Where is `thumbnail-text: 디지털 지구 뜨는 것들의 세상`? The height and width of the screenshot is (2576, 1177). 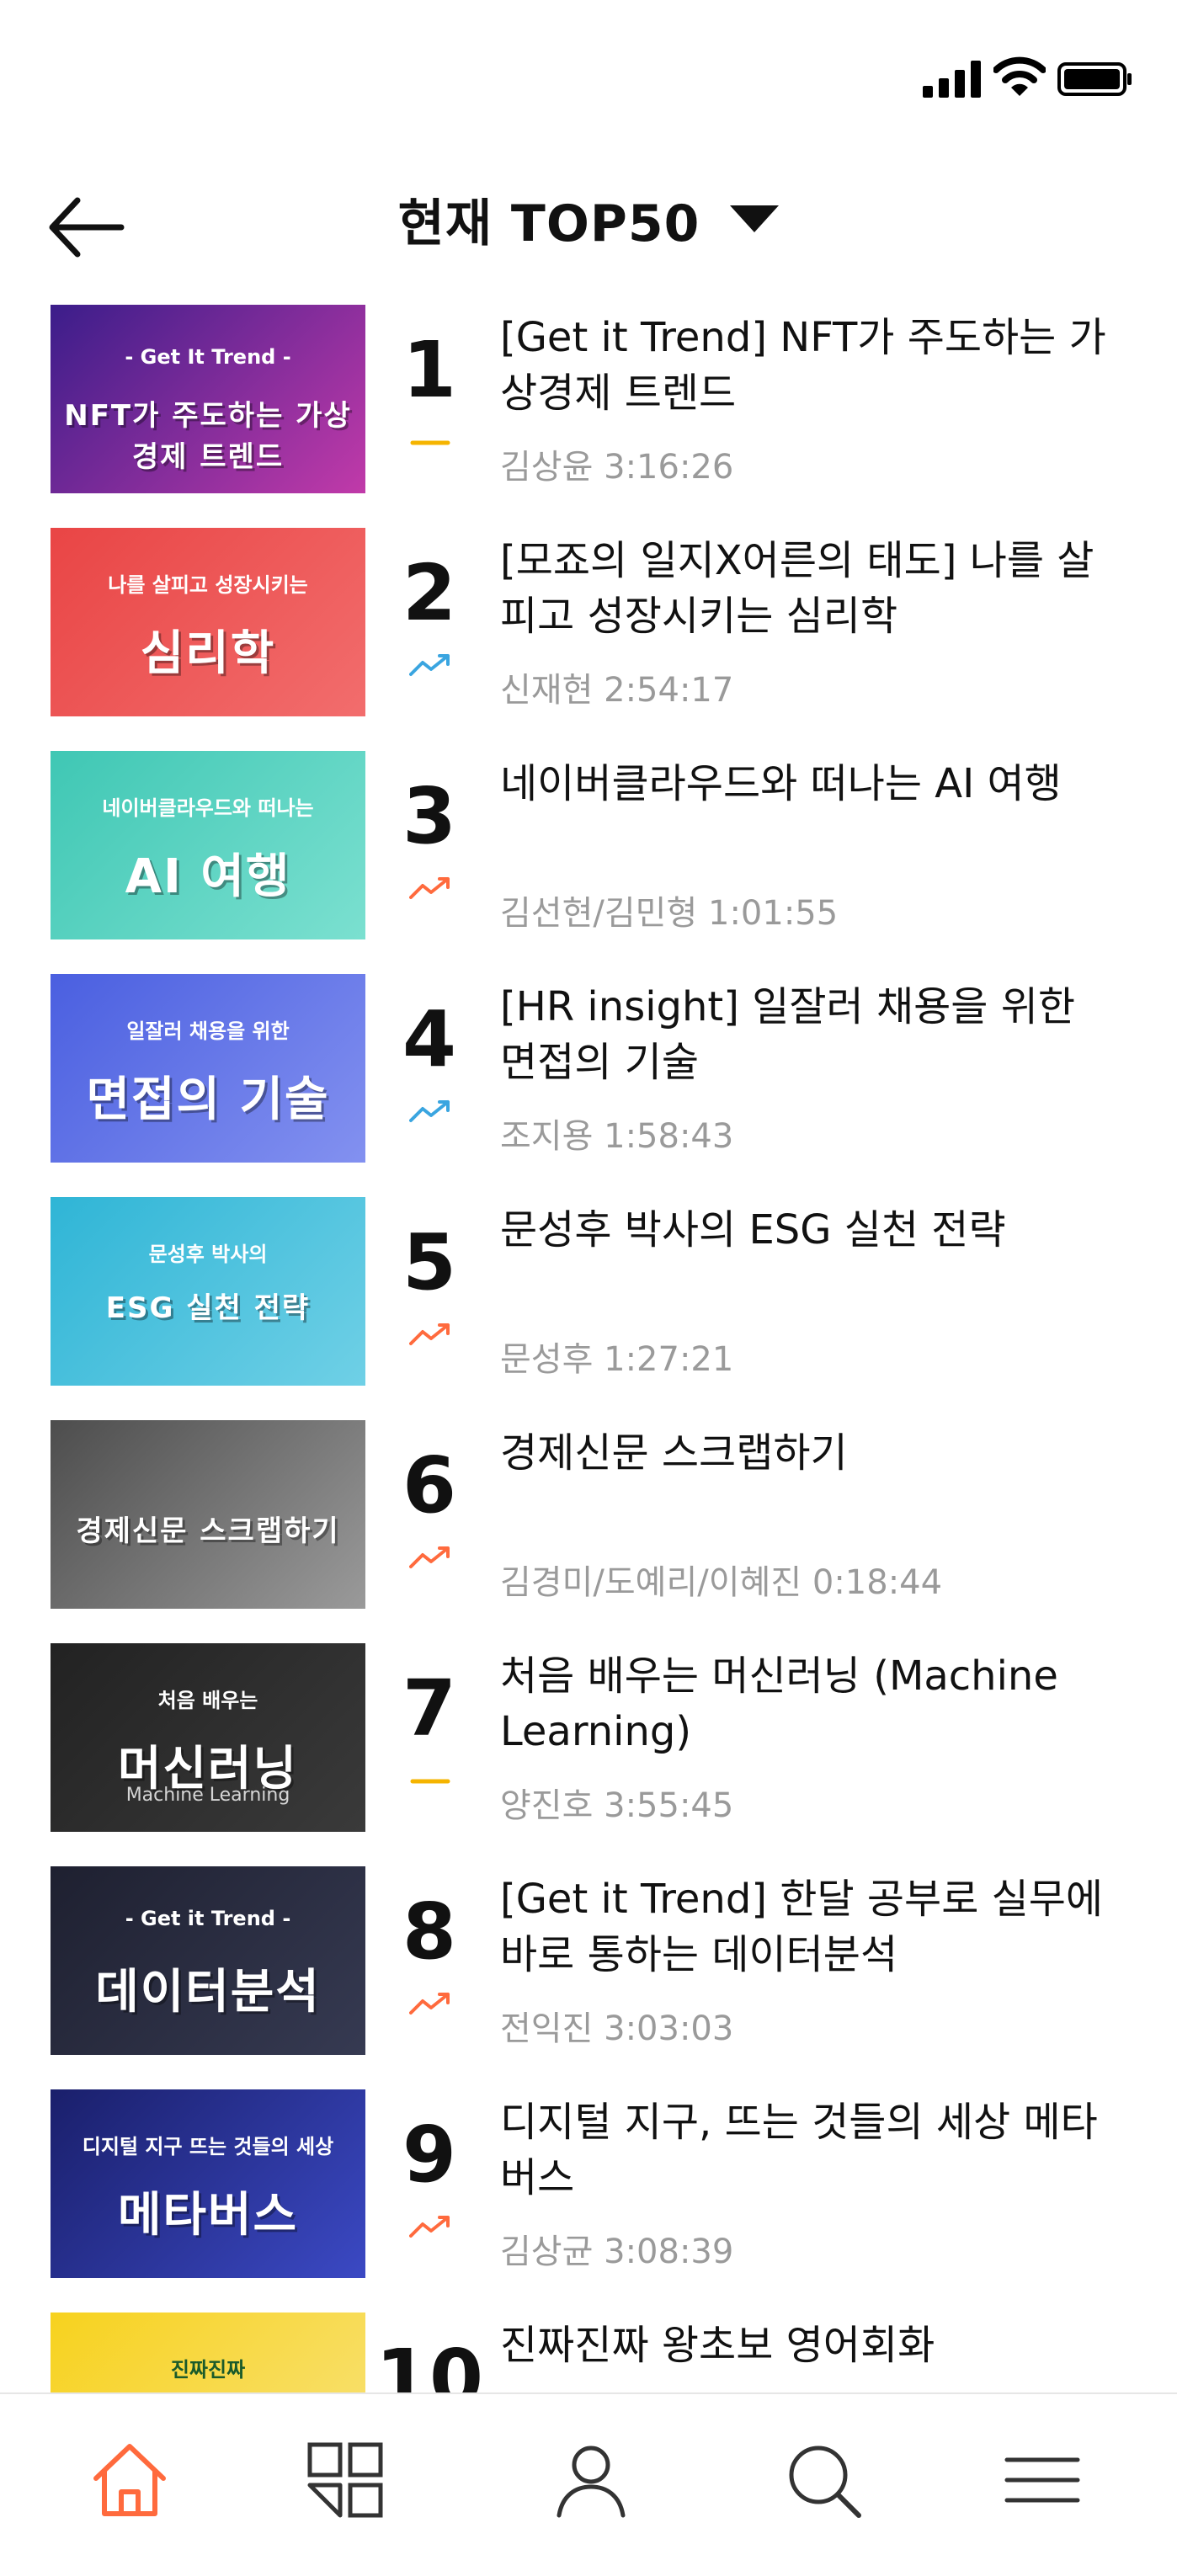
thumbnail-text: 디지털 지구 뜨는 것들의 세상 is located at coordinates (208, 2147).